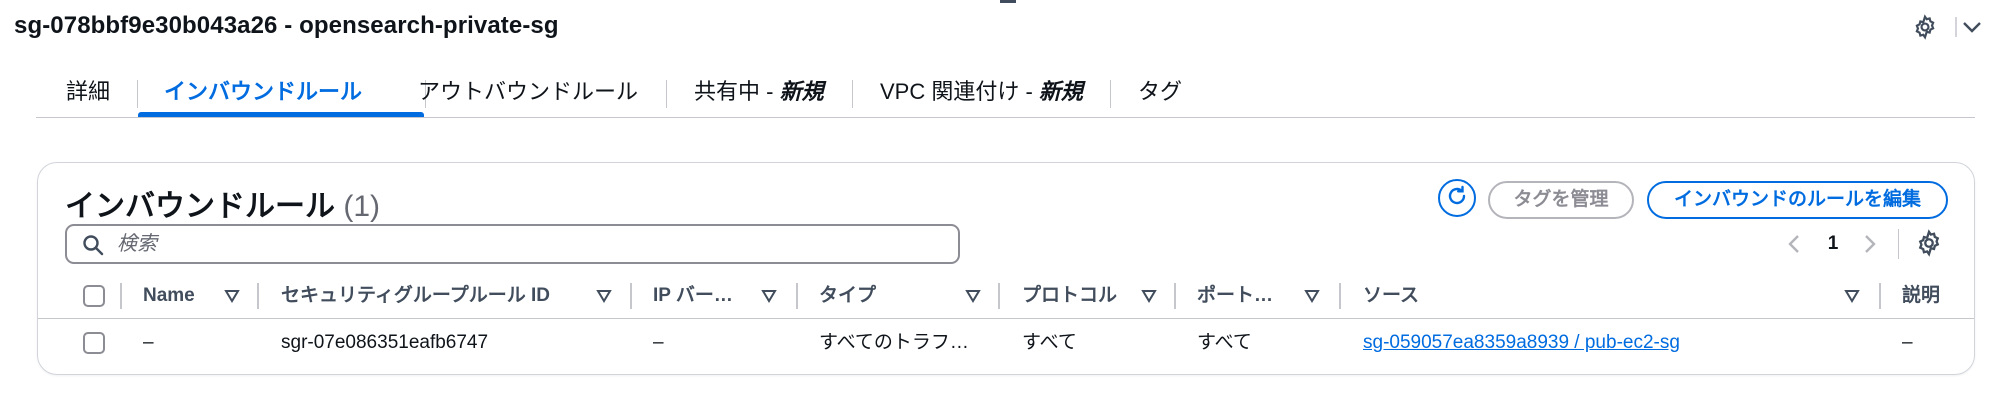 The height and width of the screenshot is (394, 2000). What do you see at coordinates (1794, 244) in the screenshot?
I see `previous-page-icon` at bounding box center [1794, 244].